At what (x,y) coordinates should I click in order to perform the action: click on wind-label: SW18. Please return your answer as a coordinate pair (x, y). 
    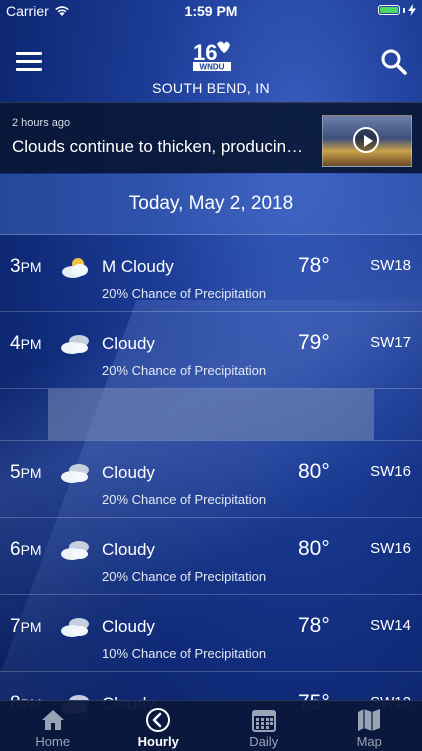
    Looking at the image, I should click on (390, 265).